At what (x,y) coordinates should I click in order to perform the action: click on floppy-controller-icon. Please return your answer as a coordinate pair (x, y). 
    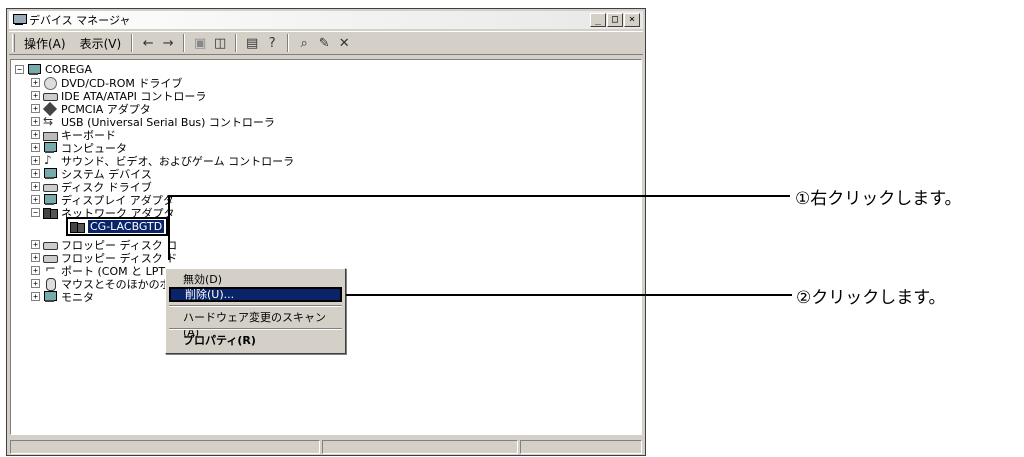
    Looking at the image, I should click on (50, 245).